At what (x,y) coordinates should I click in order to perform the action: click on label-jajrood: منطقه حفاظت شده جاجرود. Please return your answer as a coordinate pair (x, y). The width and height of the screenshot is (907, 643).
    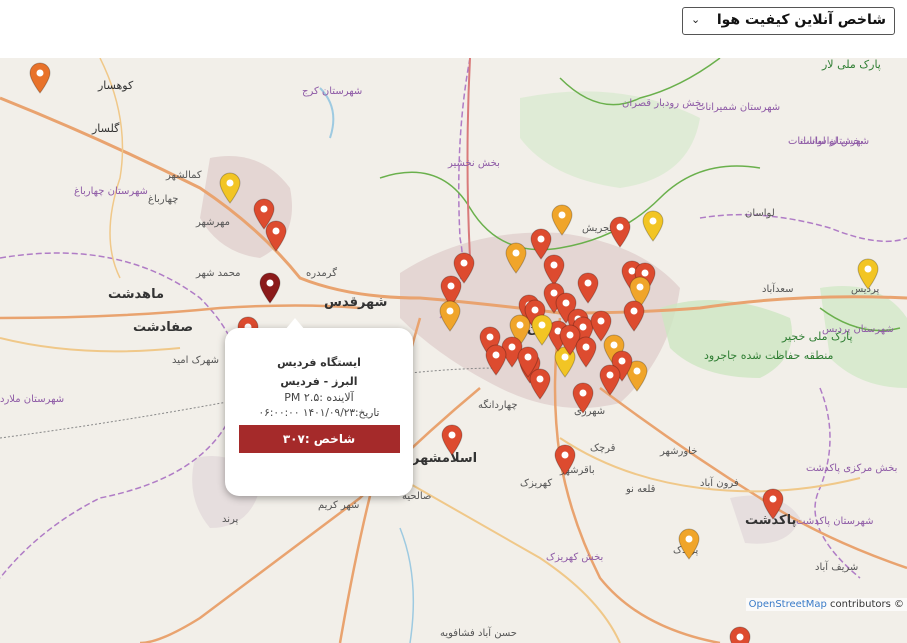
    Looking at the image, I should click on (769, 355).